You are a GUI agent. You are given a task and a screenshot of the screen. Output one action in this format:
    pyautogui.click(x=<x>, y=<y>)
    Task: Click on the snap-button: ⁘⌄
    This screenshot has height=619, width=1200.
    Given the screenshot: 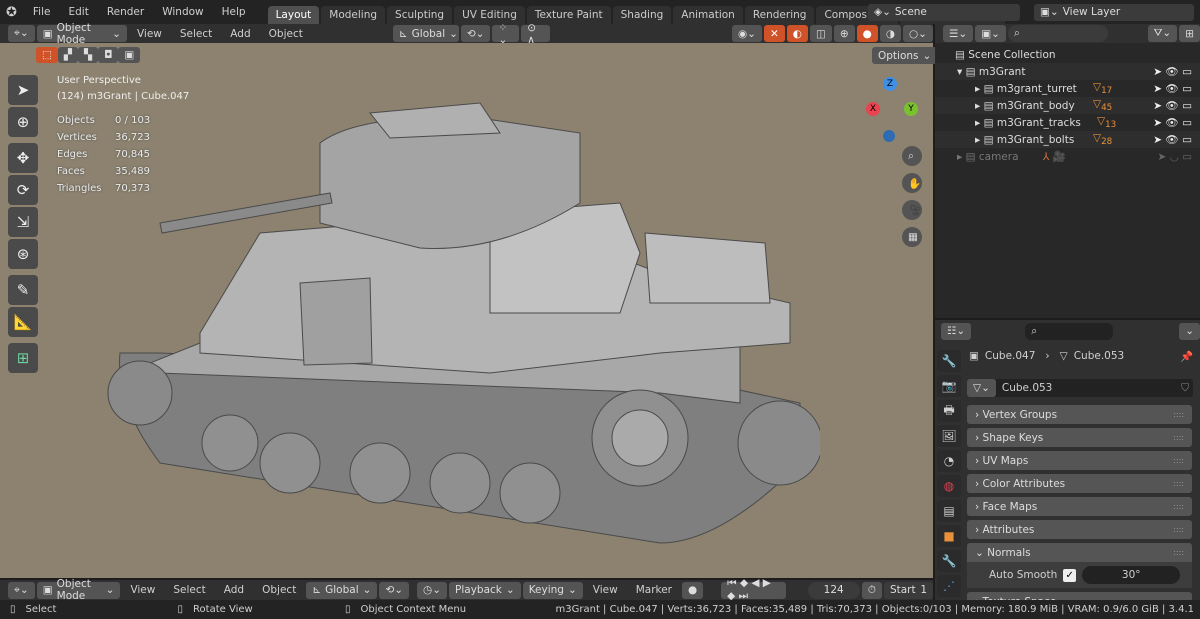 What is the action you would take?
    pyautogui.click(x=506, y=34)
    